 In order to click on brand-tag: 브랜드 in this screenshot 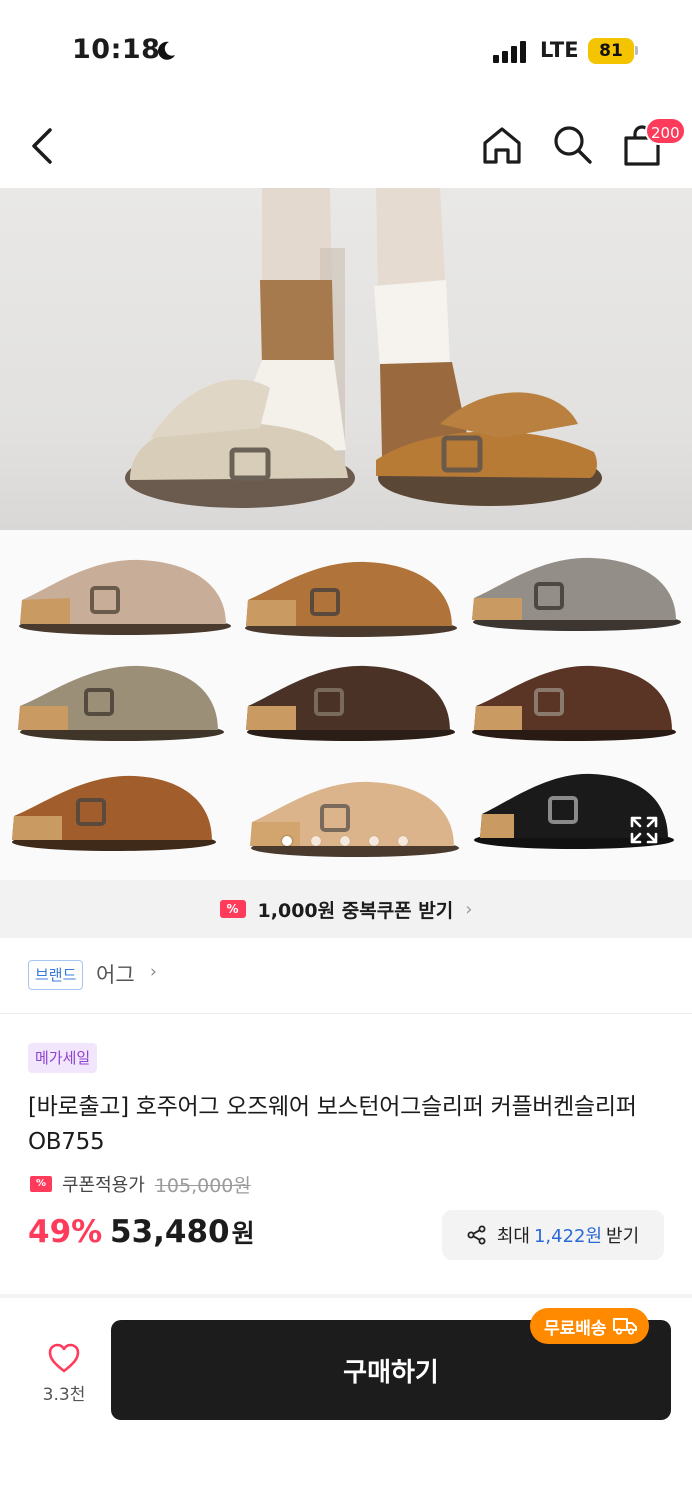, I will do `click(56, 975)`.